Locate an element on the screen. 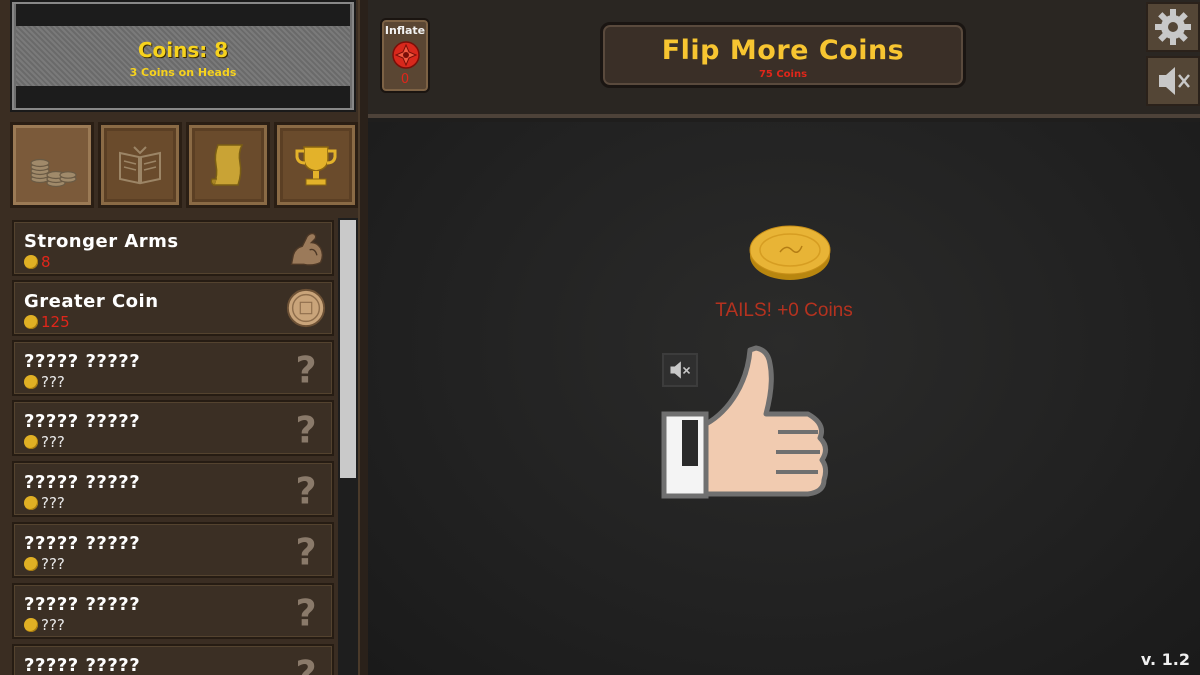 The width and height of the screenshot is (1200, 675). flip-more-title: Flip More Coins is located at coordinates (783, 50).